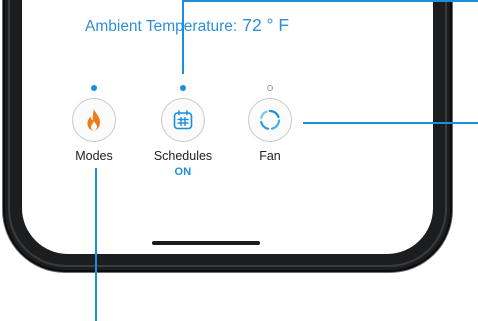 This screenshot has height=321, width=478. What do you see at coordinates (161, 26) in the screenshot?
I see `ambient-temperature-label: Ambient Temperature:` at bounding box center [161, 26].